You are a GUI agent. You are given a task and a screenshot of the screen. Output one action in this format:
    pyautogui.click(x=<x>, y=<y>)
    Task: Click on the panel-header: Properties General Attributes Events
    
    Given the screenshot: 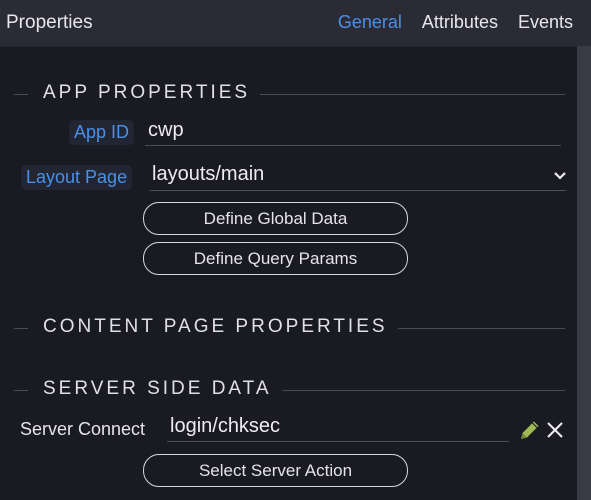 What is the action you would take?
    pyautogui.click(x=295, y=23)
    